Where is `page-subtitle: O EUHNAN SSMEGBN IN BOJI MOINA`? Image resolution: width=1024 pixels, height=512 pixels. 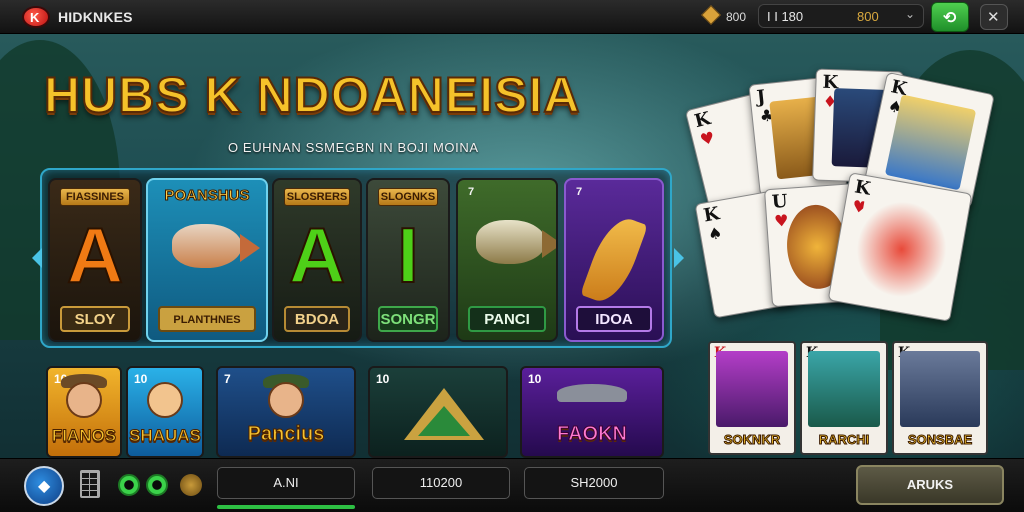 page-subtitle: O EUHNAN SSMEGBN IN BOJI MOINA is located at coordinates (353, 147).